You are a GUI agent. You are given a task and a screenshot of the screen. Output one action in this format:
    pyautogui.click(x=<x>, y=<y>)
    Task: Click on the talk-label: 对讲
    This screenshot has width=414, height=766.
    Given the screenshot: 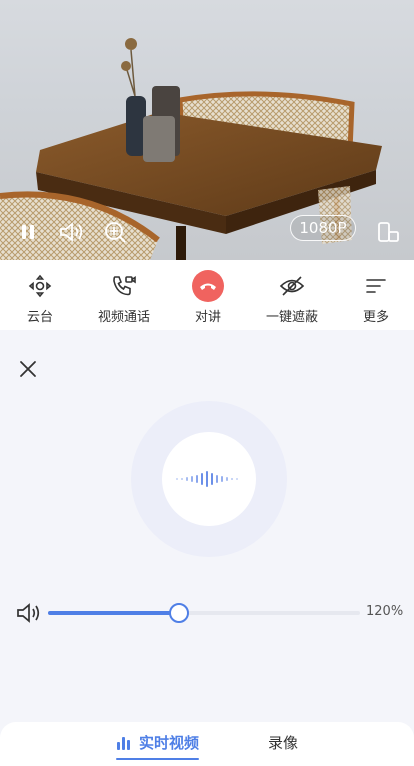 What is the action you would take?
    pyautogui.click(x=207, y=317)
    